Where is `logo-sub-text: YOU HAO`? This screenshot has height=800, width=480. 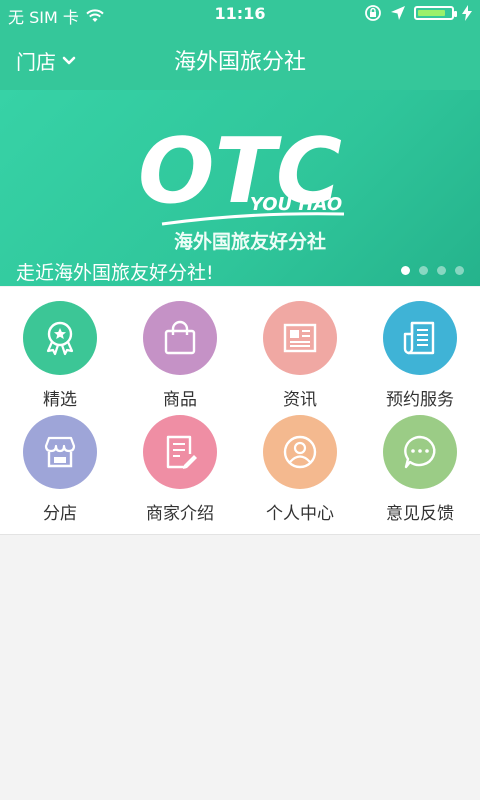
logo-sub-text: YOU HAO is located at coordinates (296, 204).